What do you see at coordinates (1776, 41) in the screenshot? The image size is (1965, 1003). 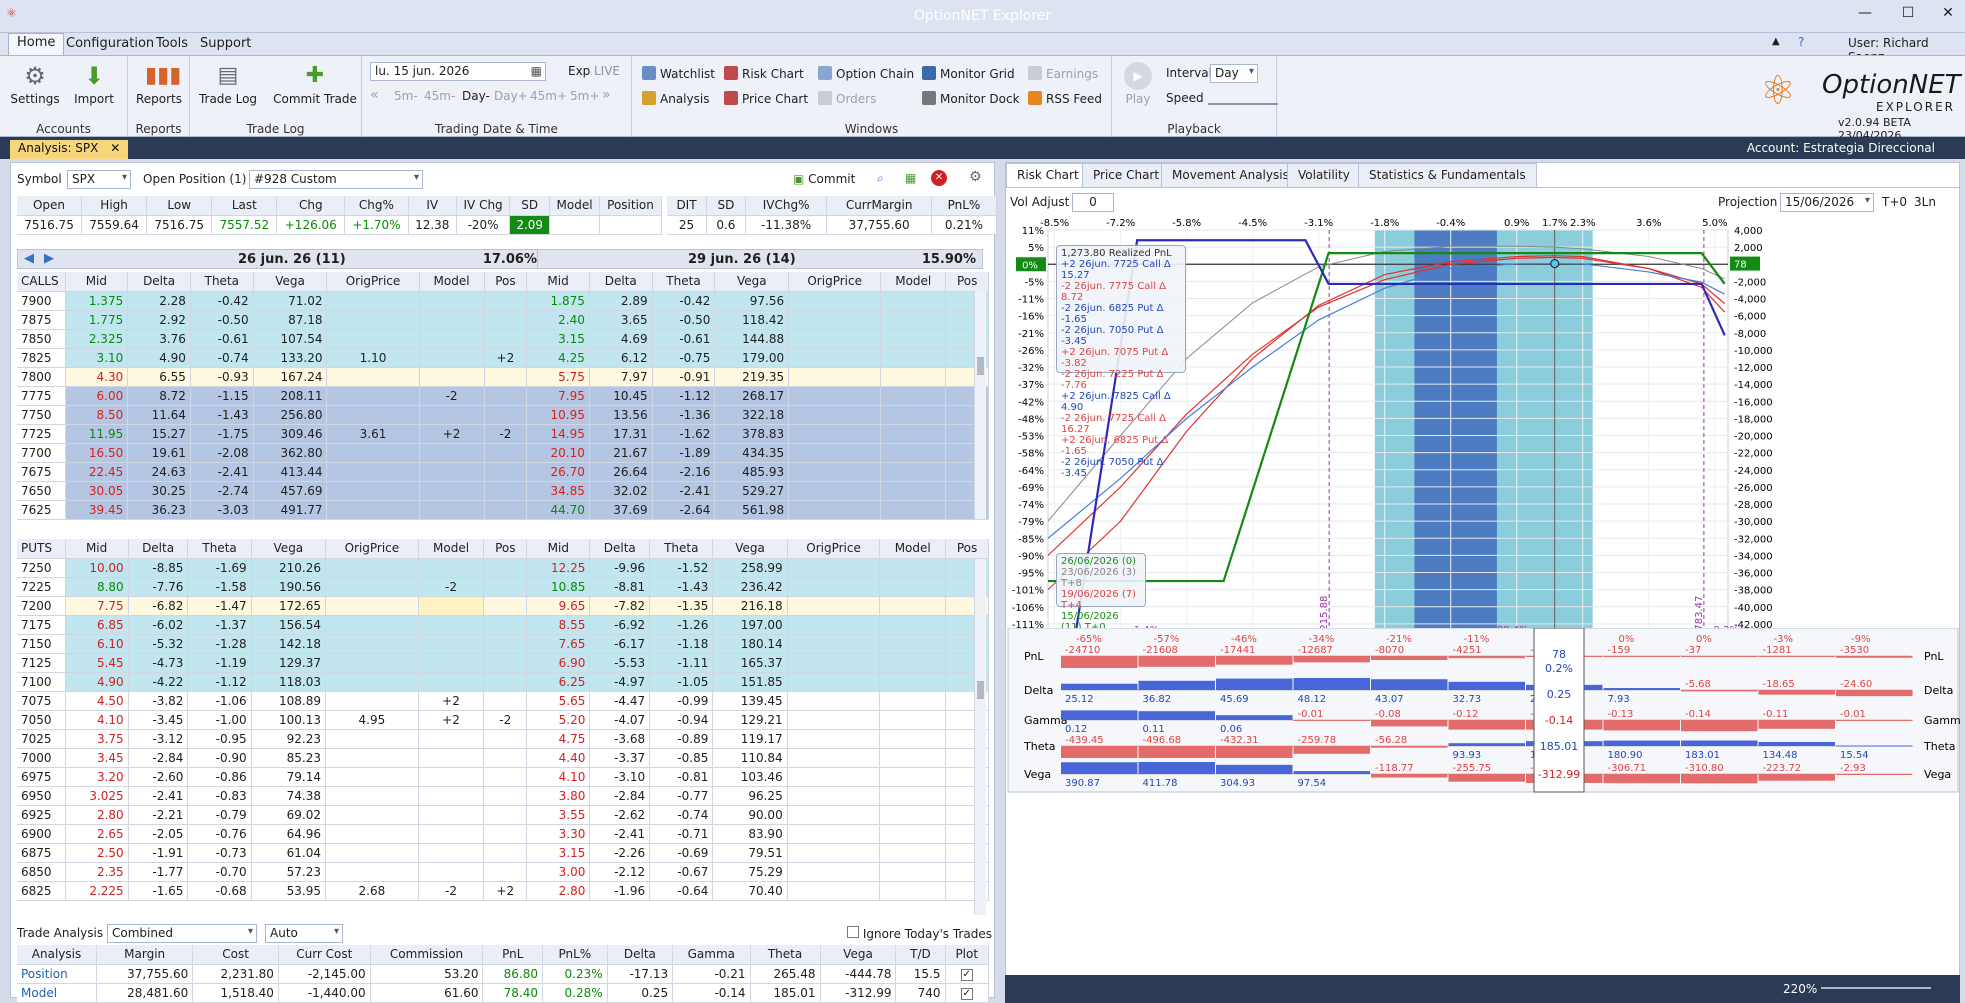 I see `collapse-ribbon-icon: ▲` at bounding box center [1776, 41].